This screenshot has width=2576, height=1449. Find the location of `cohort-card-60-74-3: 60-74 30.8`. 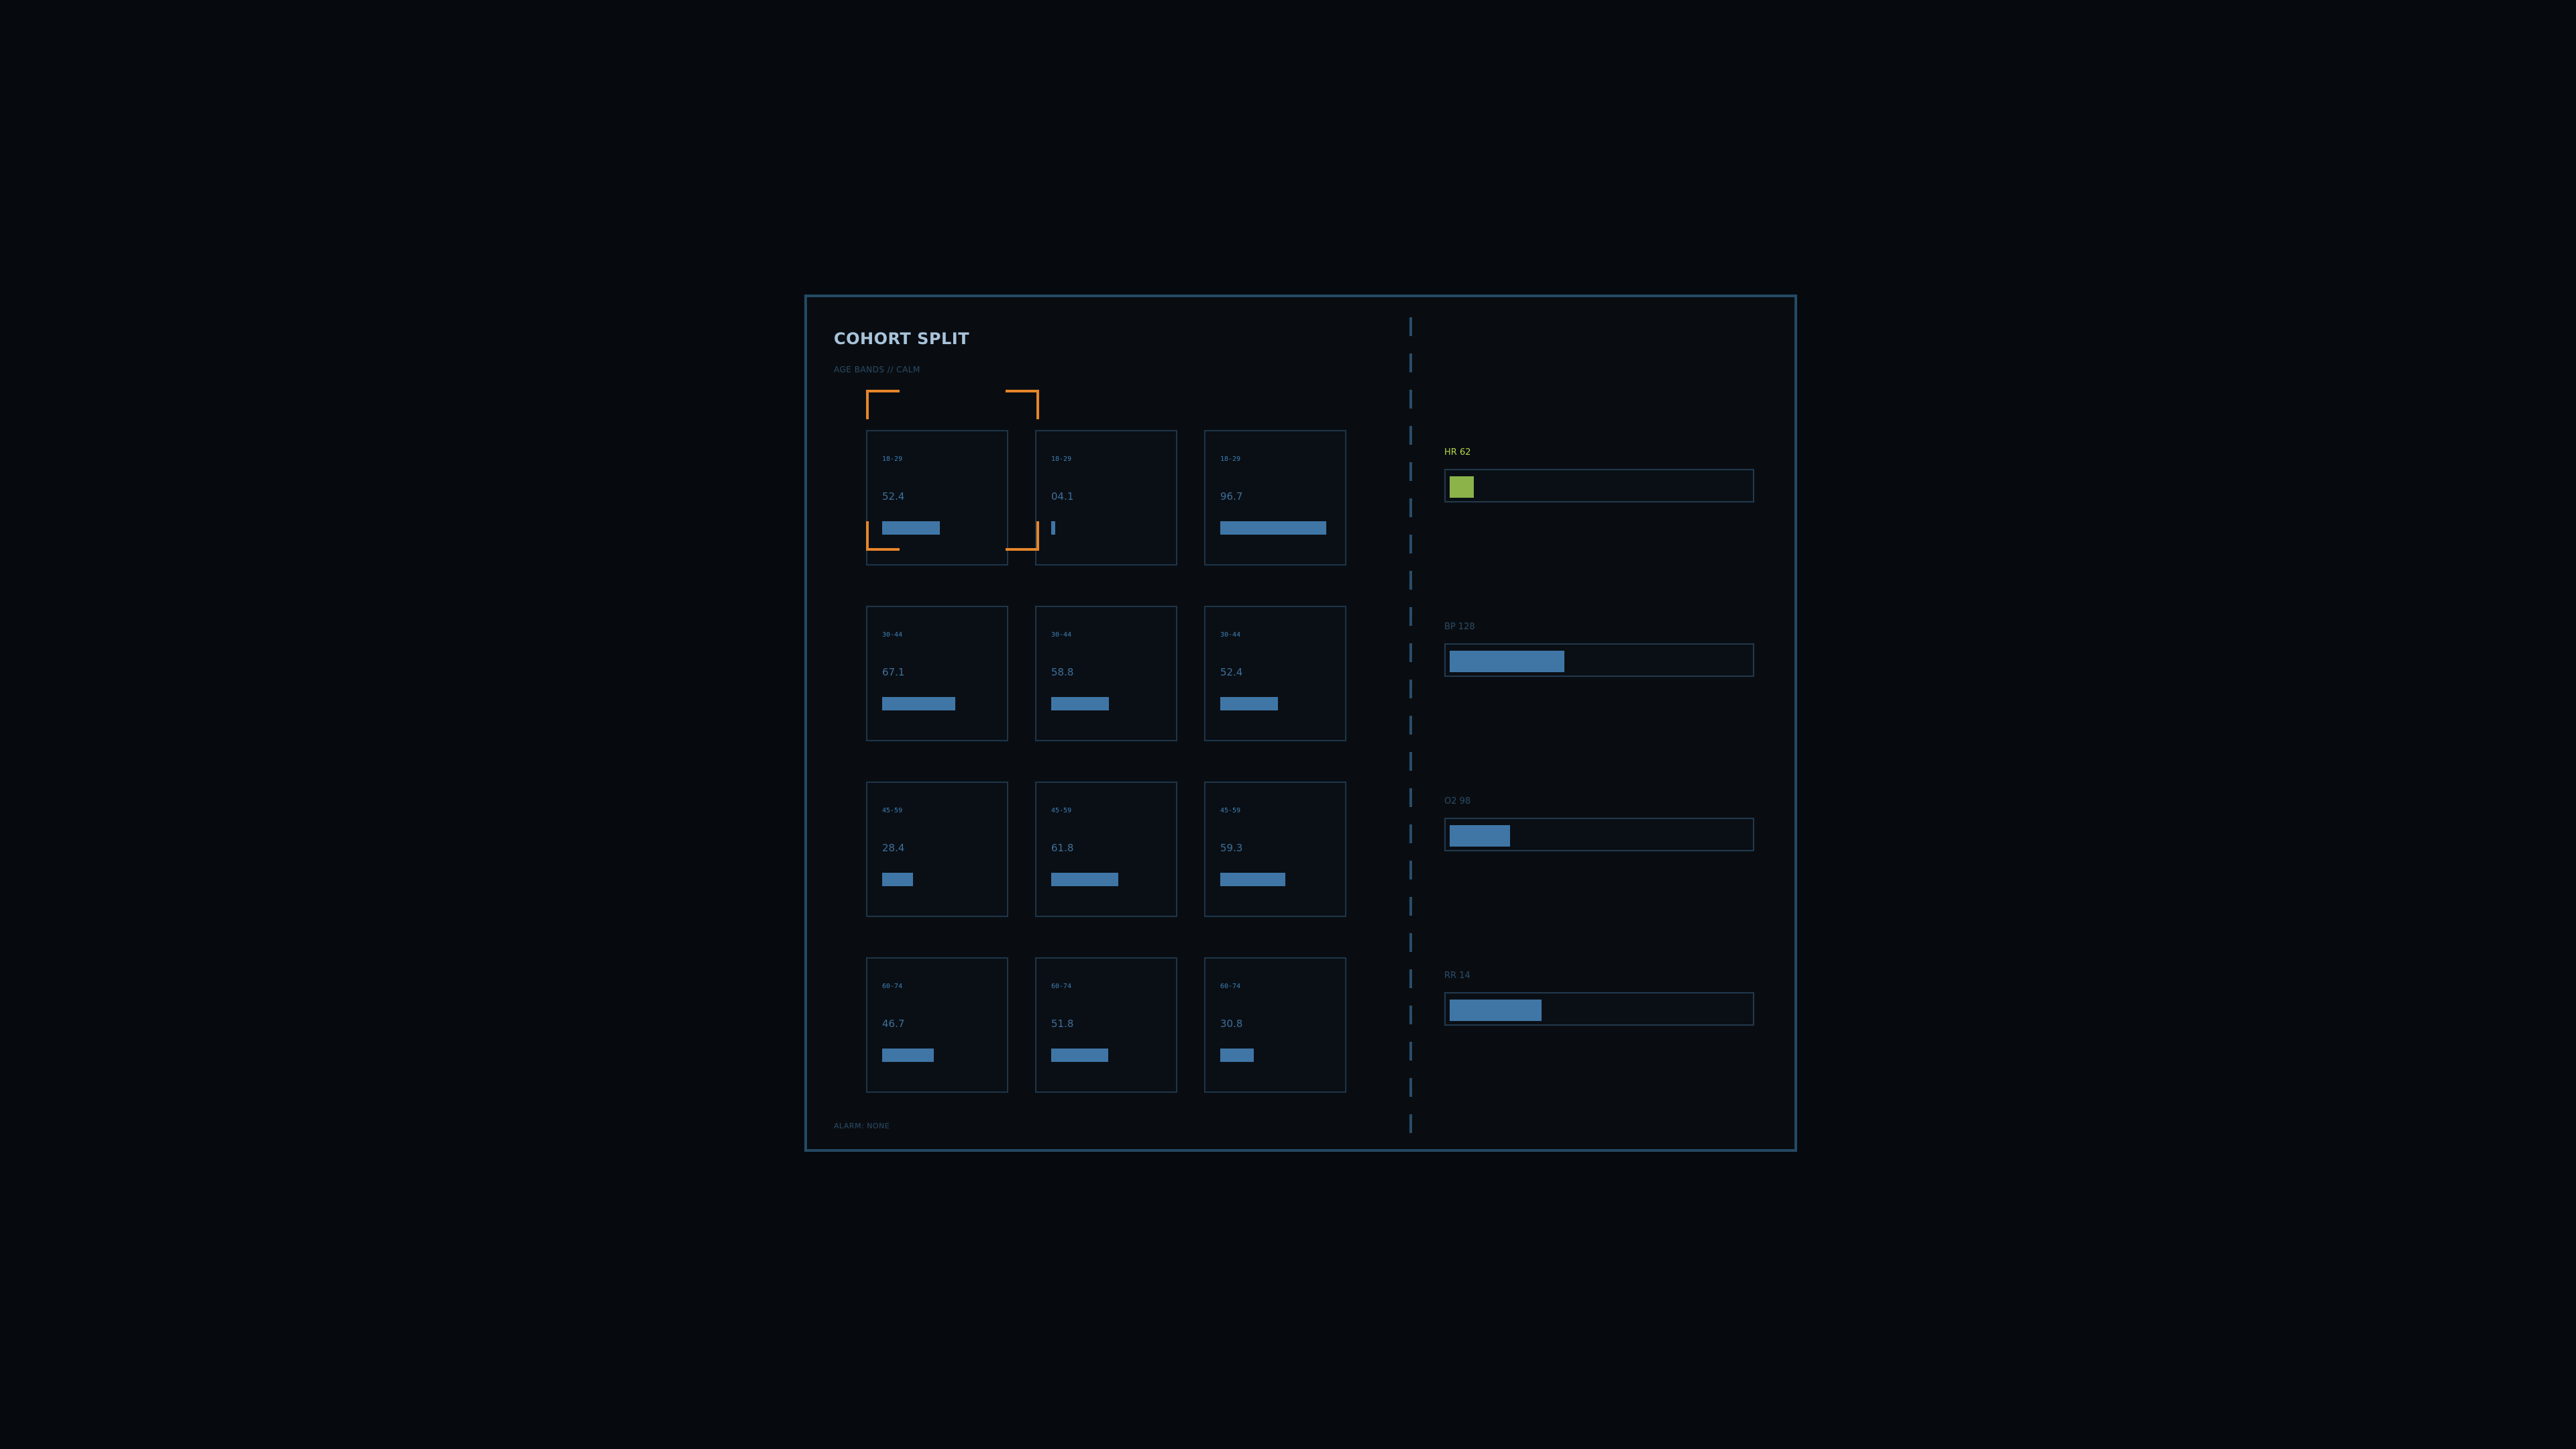

cohort-card-60-74-3: 60-74 30.8 is located at coordinates (1275, 1025).